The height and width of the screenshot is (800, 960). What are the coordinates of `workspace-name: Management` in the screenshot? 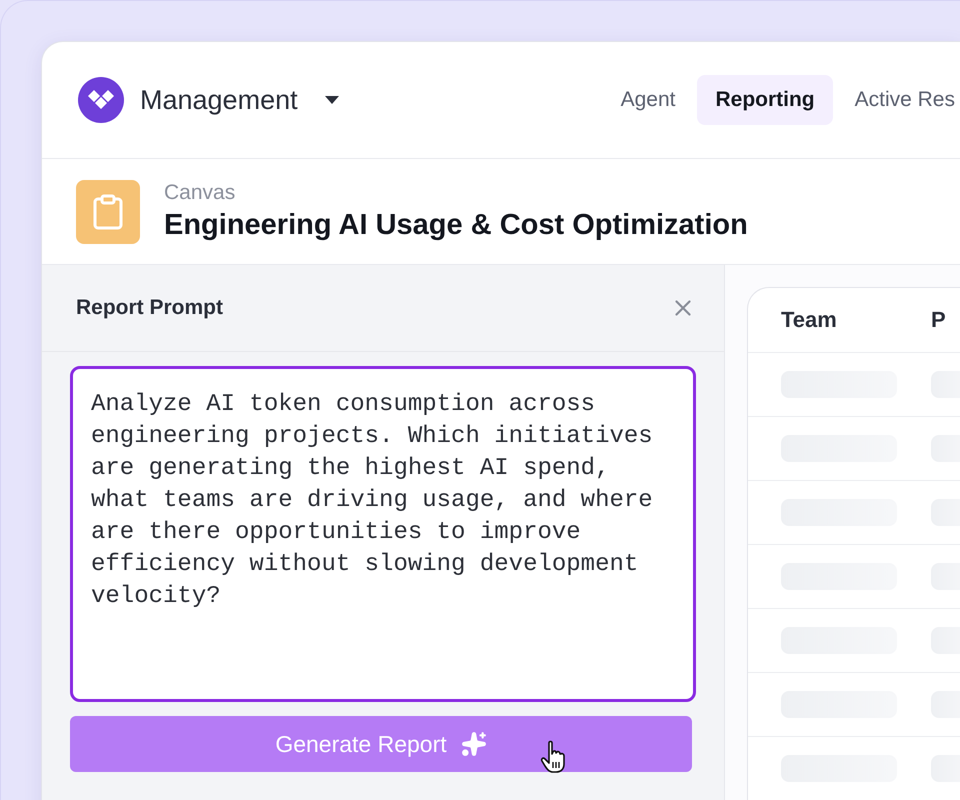 It's located at (219, 100).